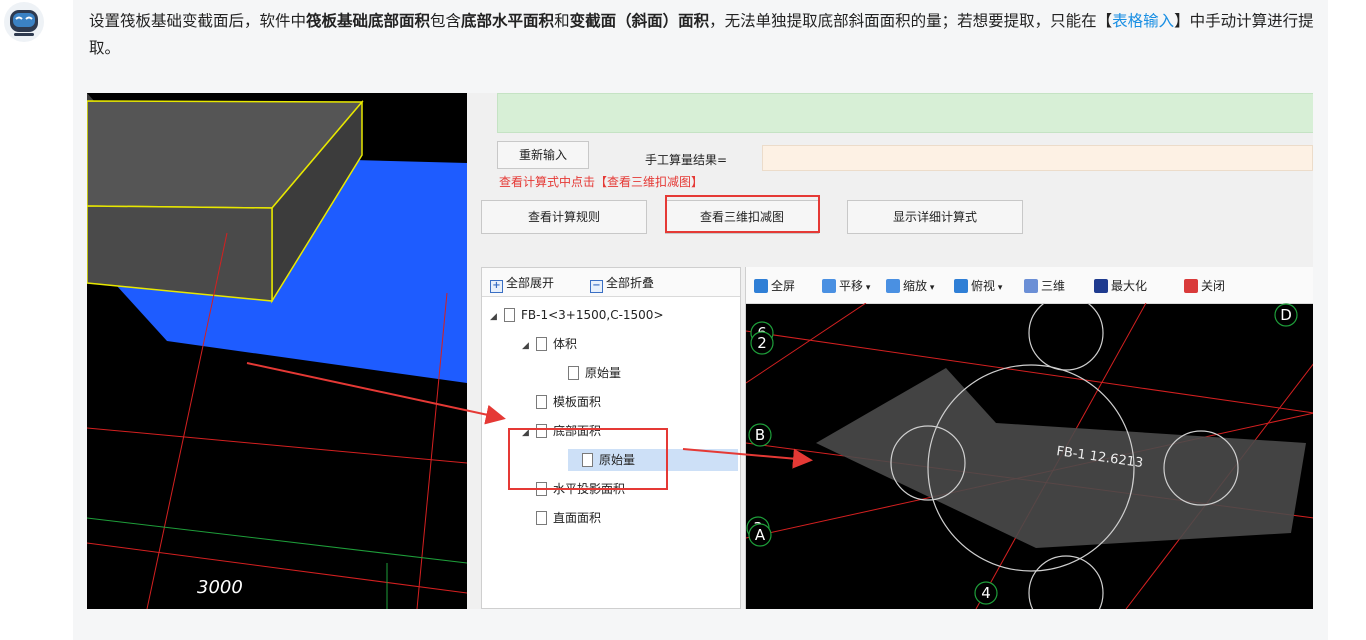 This screenshot has width=1366, height=640. I want to click on msg-bold-horizontal-area: 底部水平面积, so click(508, 21).